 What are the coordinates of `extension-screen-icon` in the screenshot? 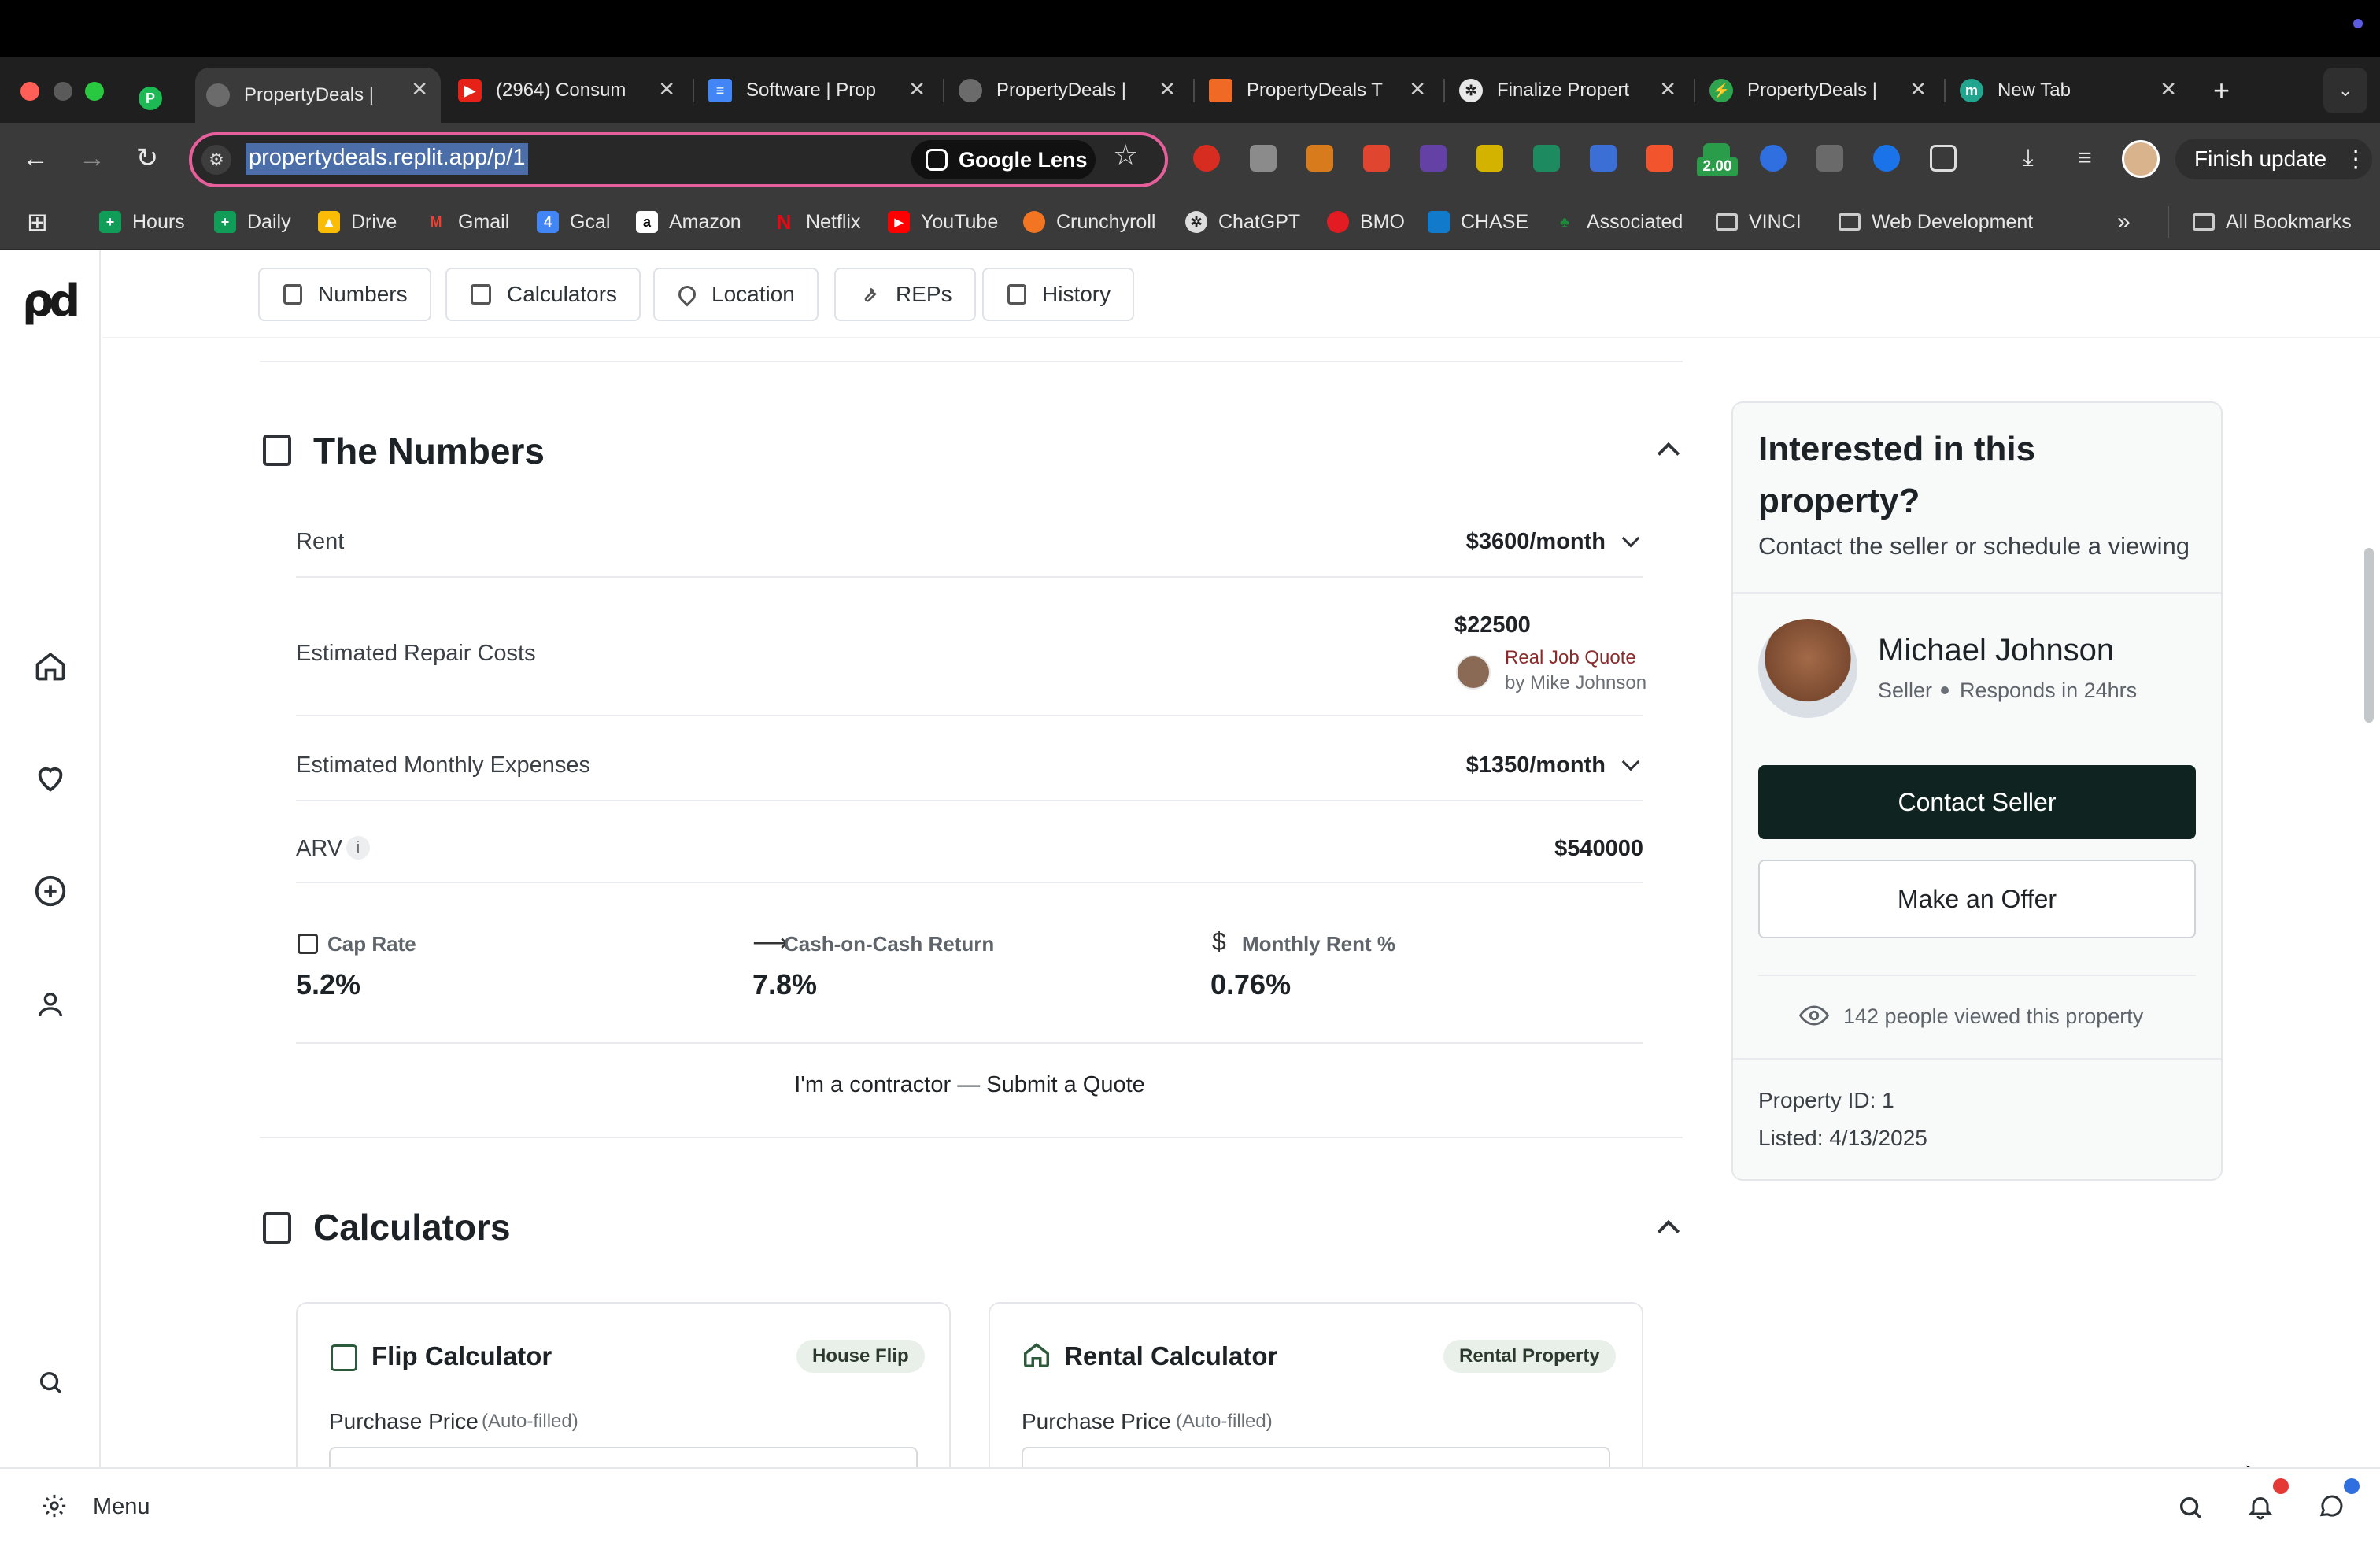 It's located at (1829, 158).